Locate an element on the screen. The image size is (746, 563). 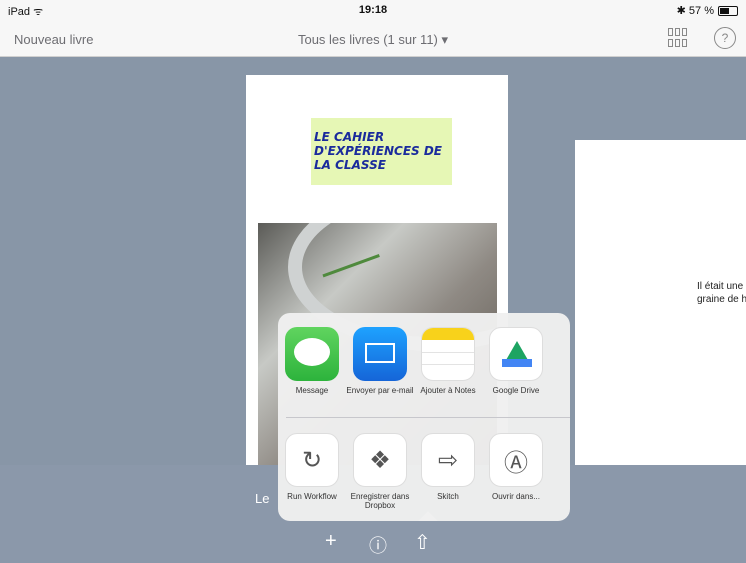
dropbox-icon: ❖ is located at coordinates (380, 460).